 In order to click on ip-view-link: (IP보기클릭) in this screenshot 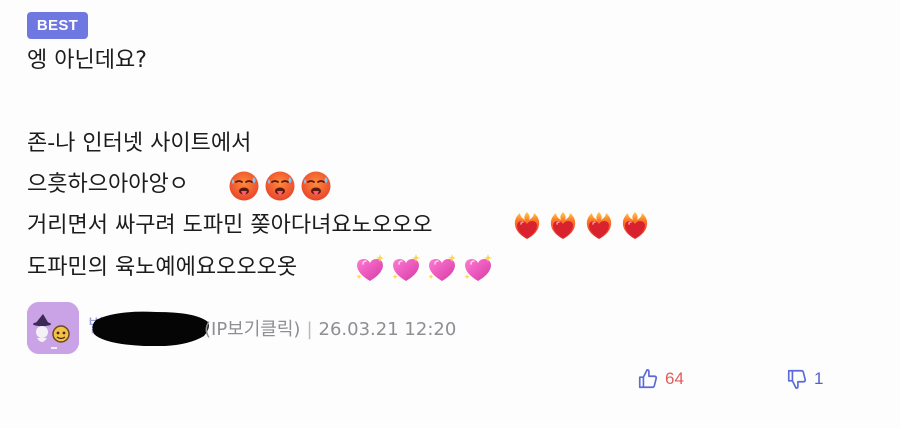, I will do `click(252, 329)`.